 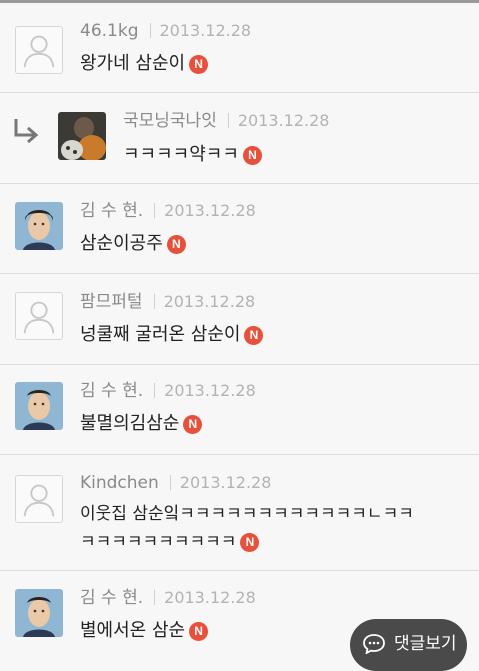 I want to click on comment-body: 삼순이공주, so click(x=121, y=243).